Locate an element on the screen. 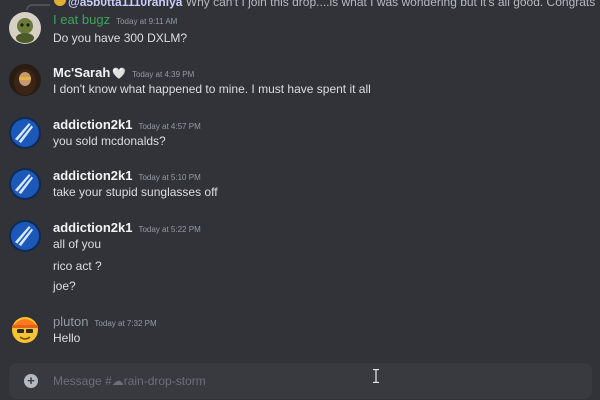  username: pluton is located at coordinates (70, 321).